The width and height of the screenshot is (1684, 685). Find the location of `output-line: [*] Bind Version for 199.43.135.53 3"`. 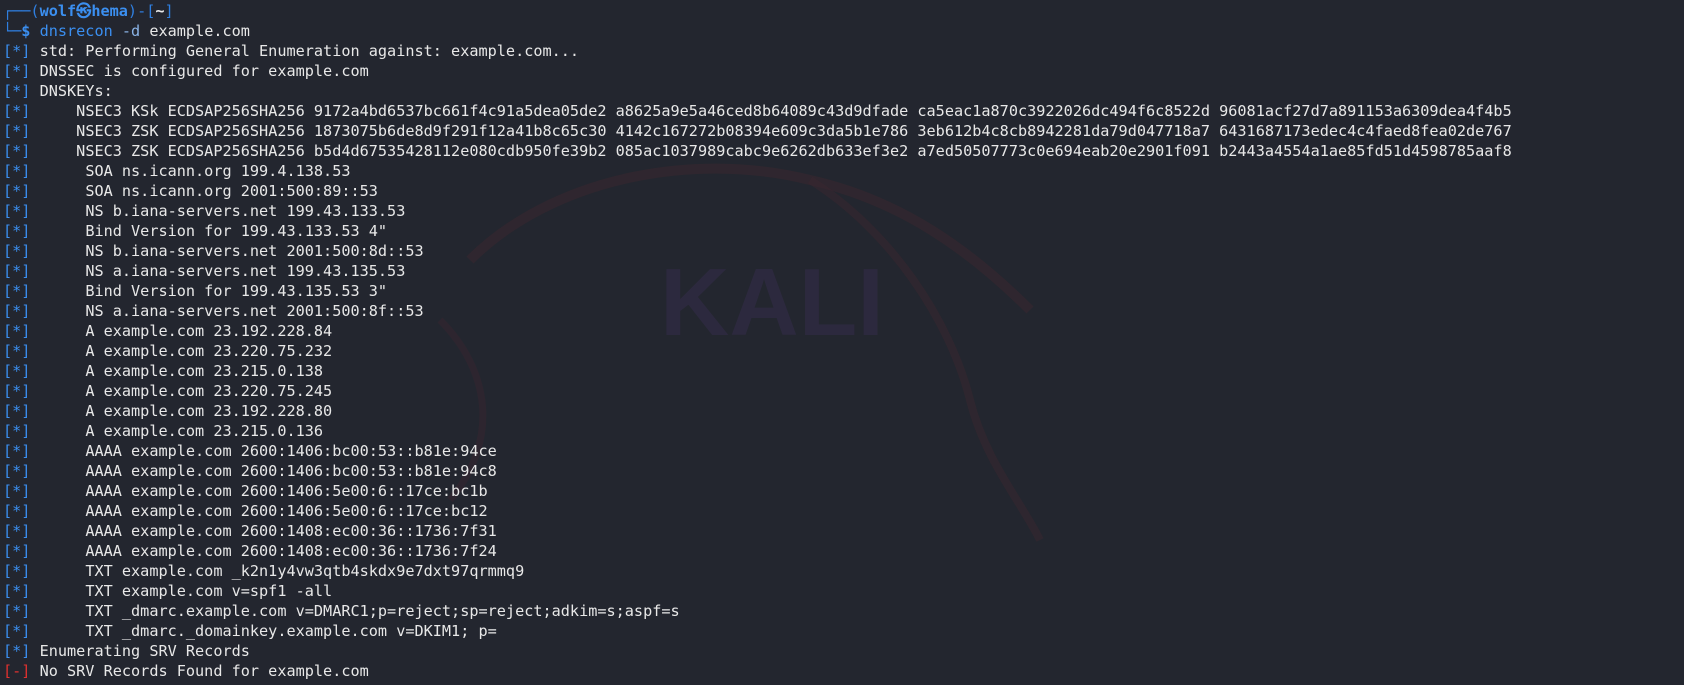

output-line: [*] Bind Version for 199.43.135.53 3" is located at coordinates (843, 291).